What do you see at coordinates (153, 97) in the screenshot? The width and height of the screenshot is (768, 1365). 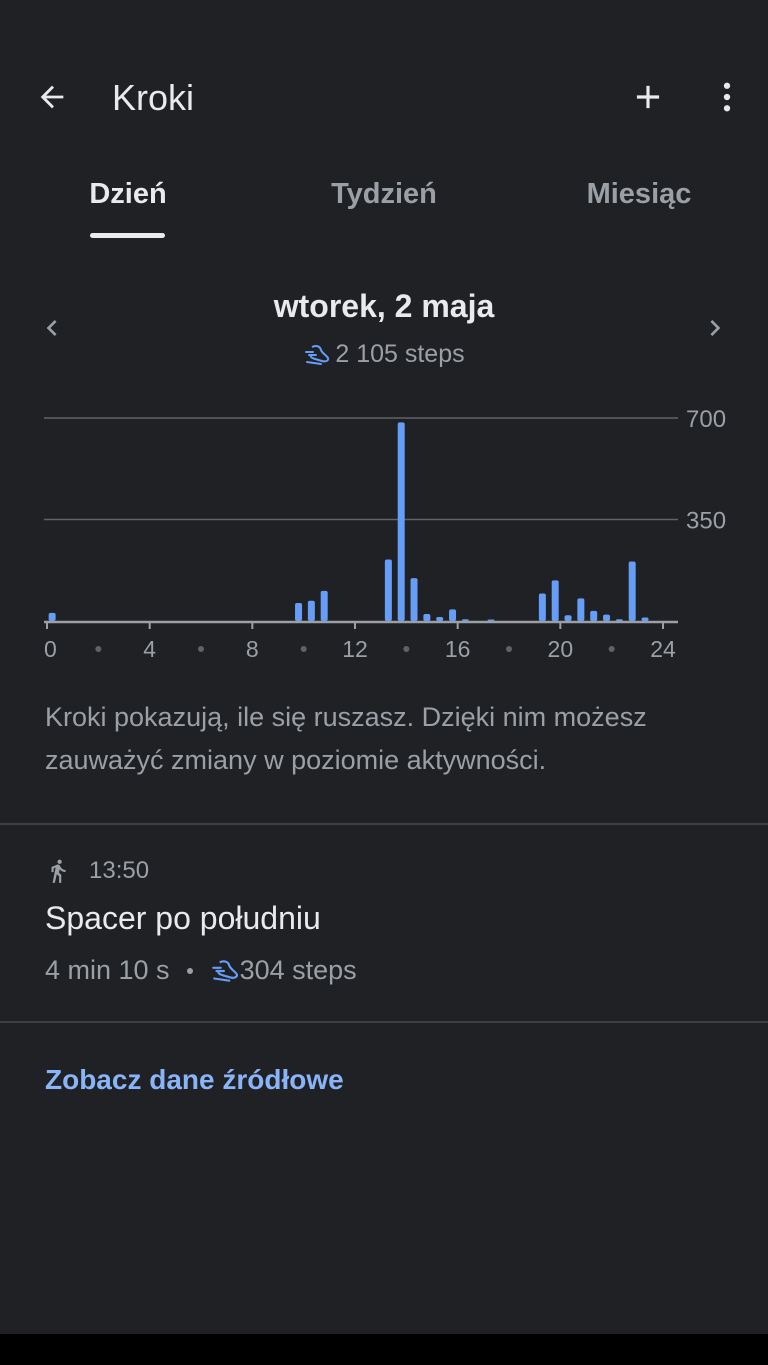 I see `page-title: Kroki` at bounding box center [153, 97].